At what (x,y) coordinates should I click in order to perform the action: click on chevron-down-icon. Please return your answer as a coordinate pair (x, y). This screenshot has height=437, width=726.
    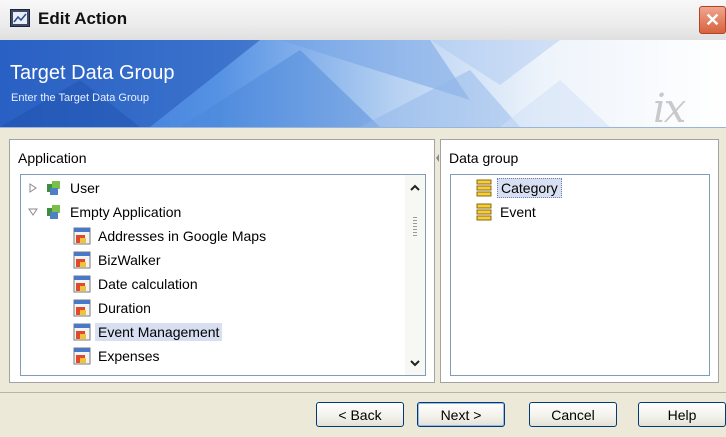
    Looking at the image, I should click on (415, 362).